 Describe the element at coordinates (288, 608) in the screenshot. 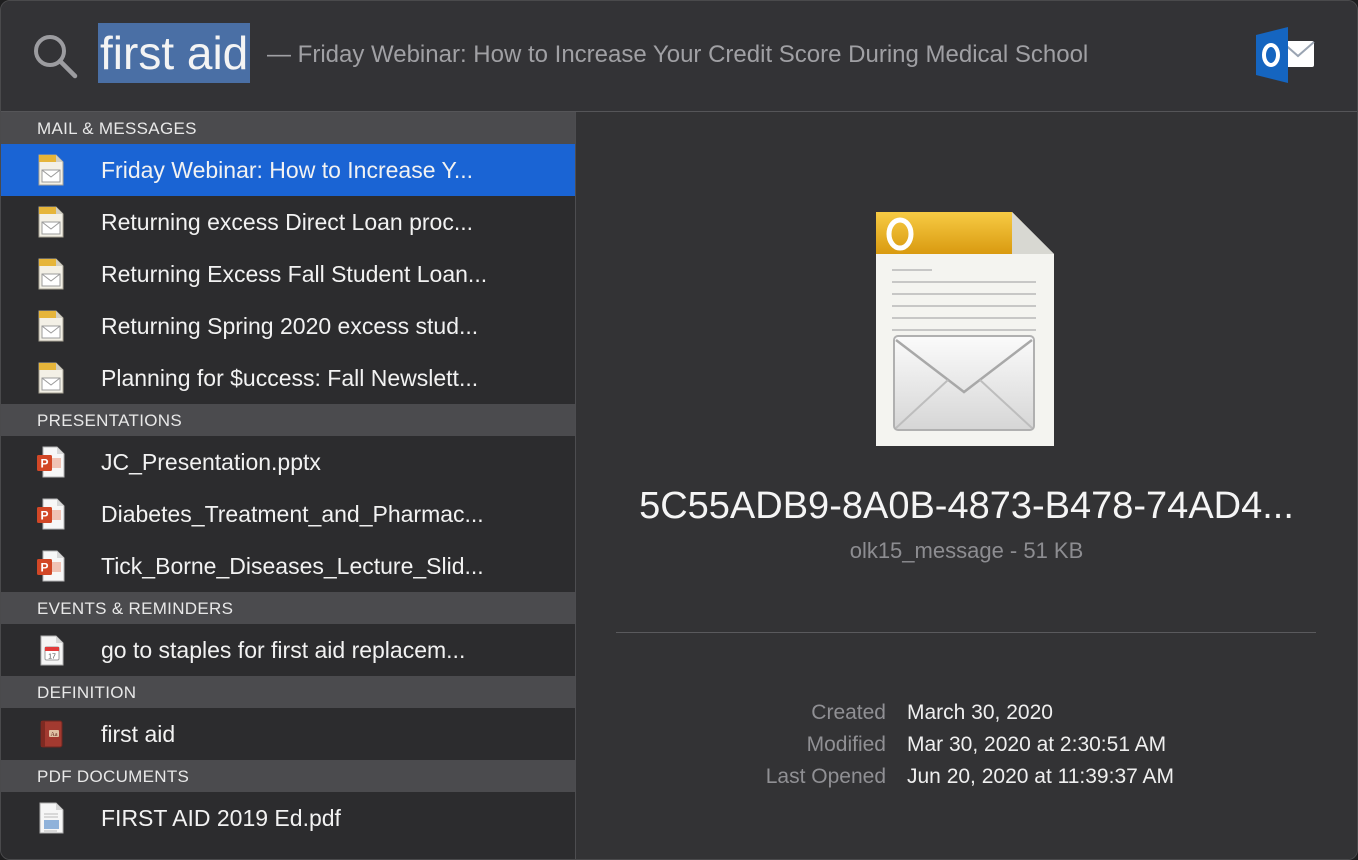

I see `section-header: EVENTS & REMINDERS` at that location.